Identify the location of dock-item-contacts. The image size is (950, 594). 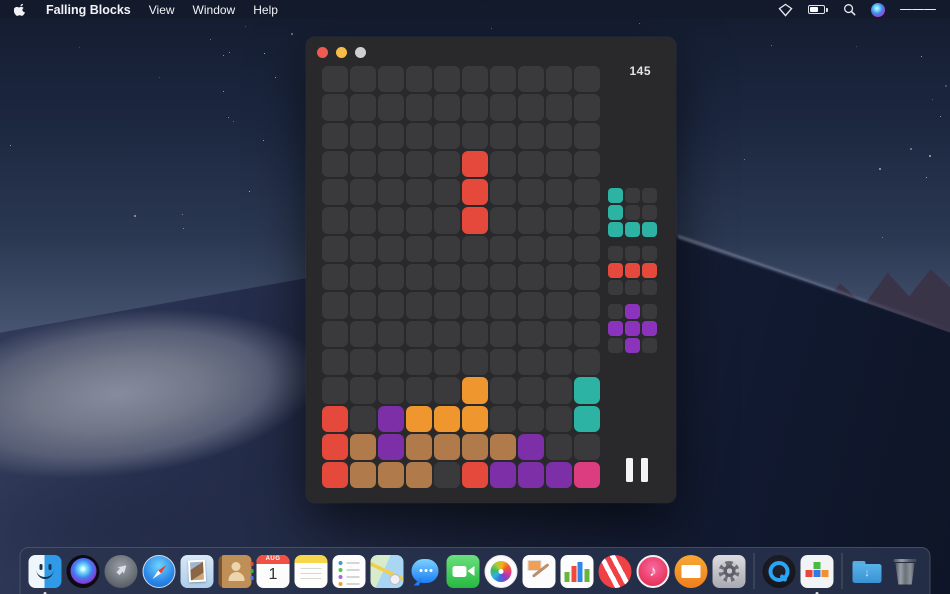
(235, 571).